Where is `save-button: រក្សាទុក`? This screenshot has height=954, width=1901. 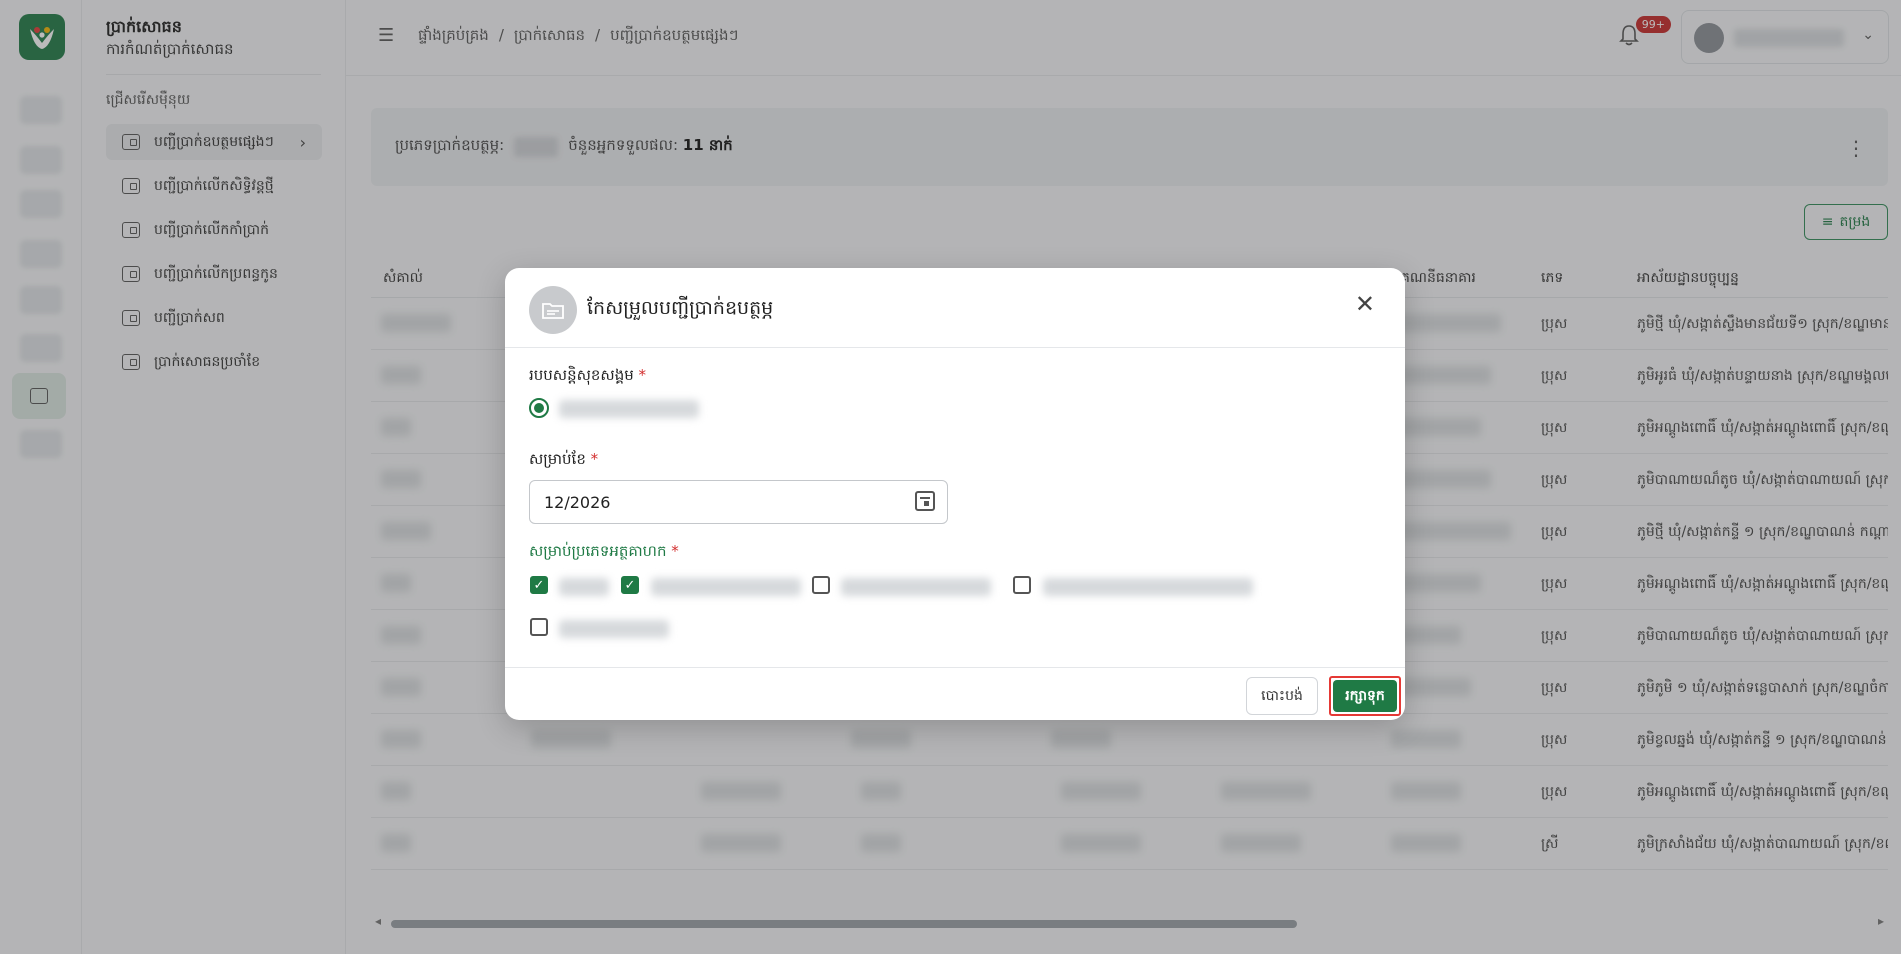
save-button: រក្សាទុក is located at coordinates (1365, 696).